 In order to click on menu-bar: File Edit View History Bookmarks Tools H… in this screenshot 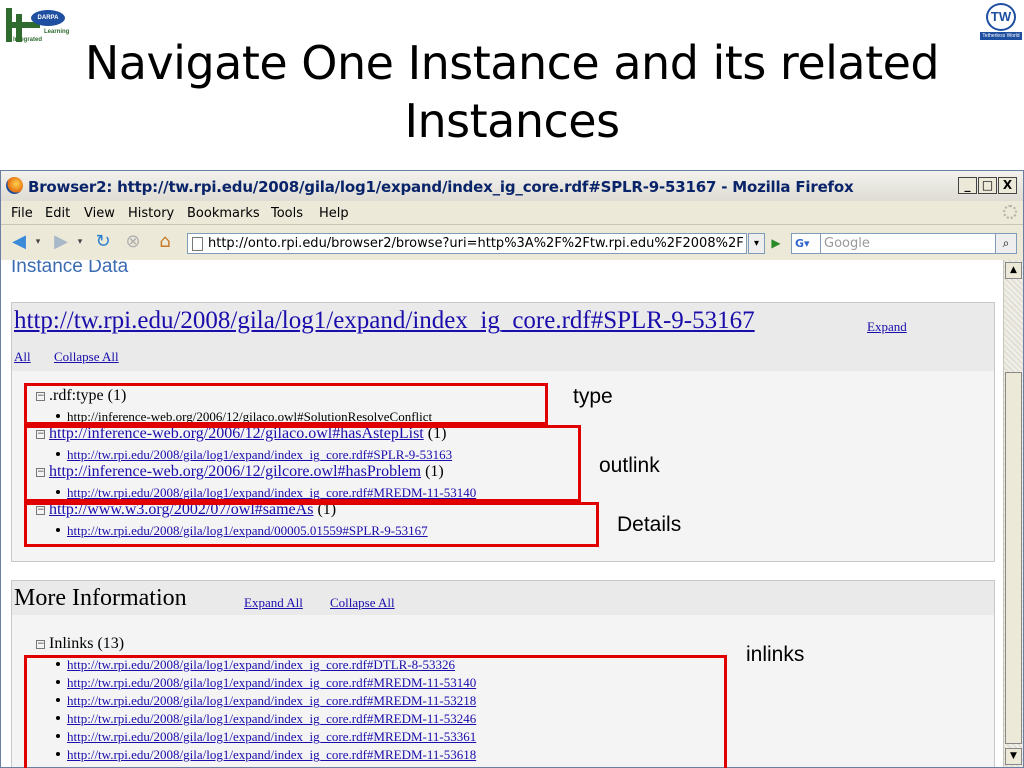, I will do `click(512, 213)`.